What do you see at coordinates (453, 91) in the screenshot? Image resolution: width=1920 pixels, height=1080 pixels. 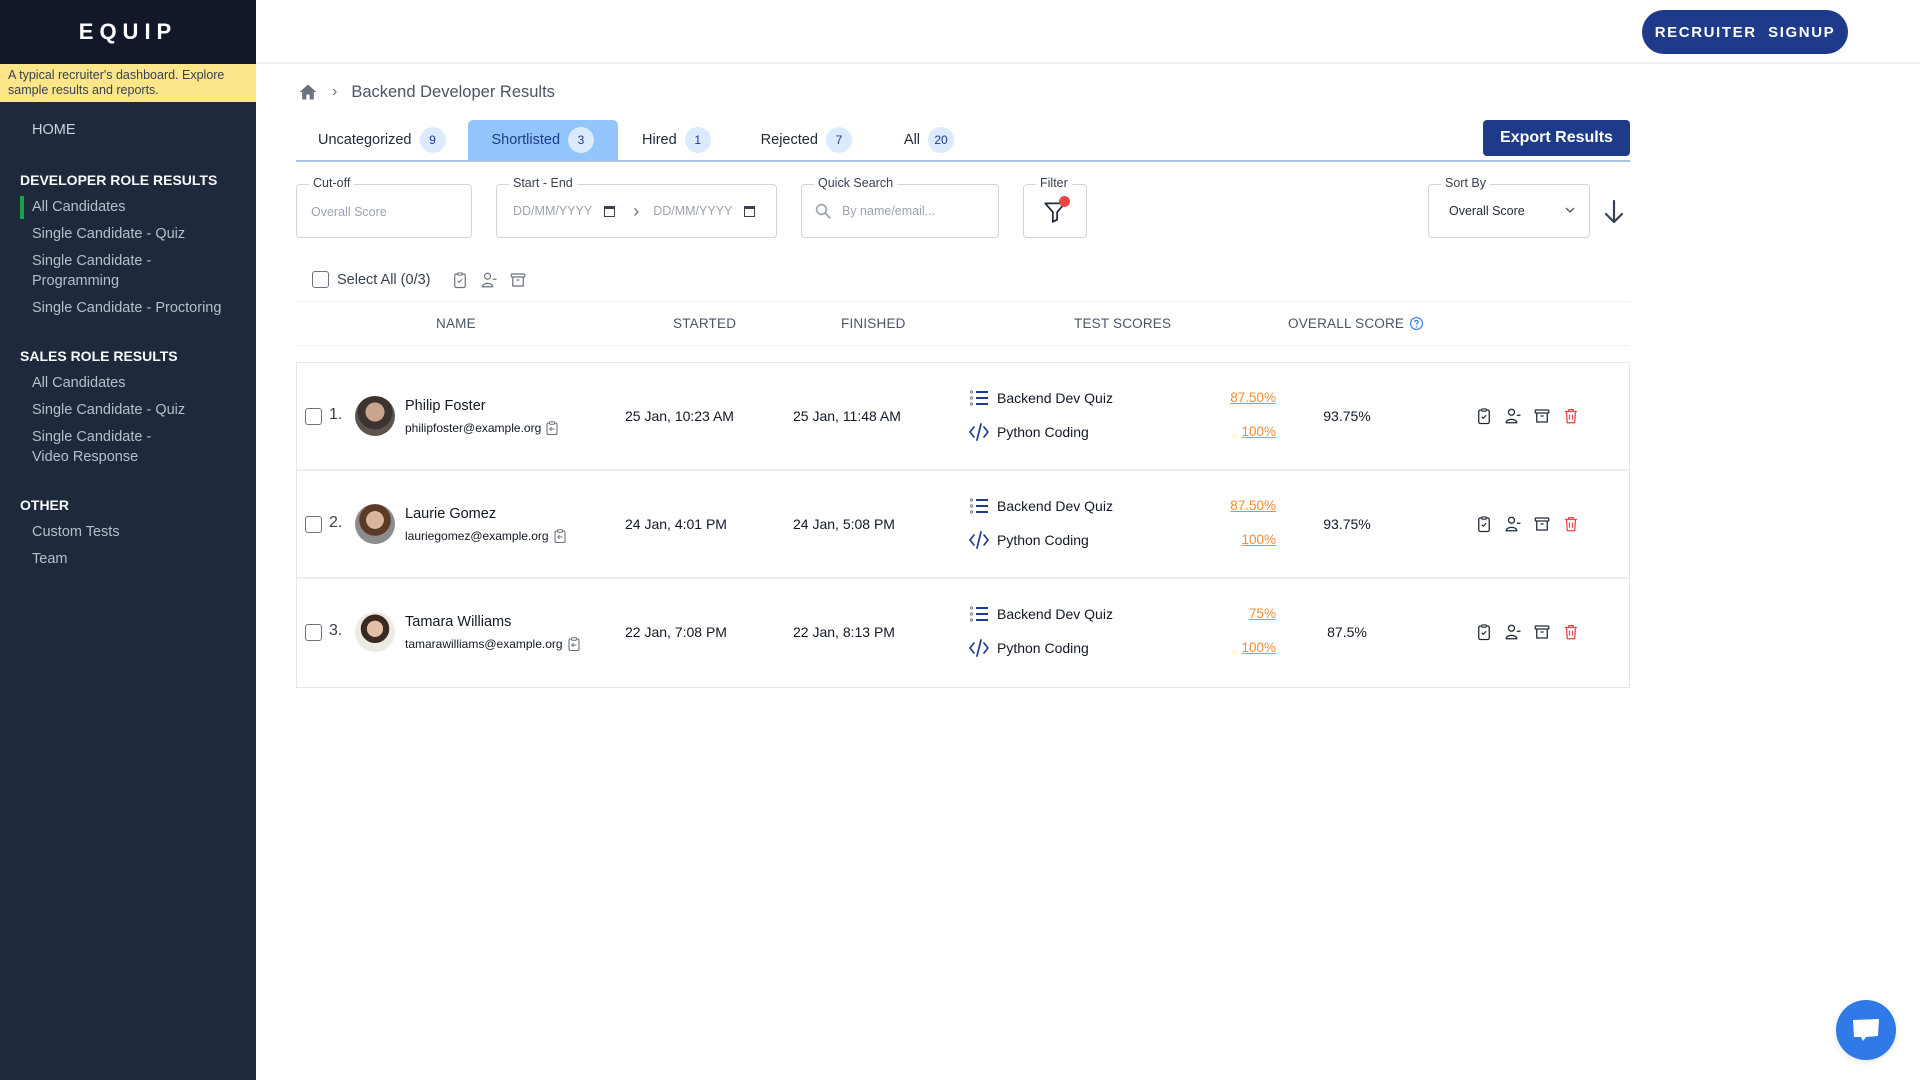 I see `page-title: Backend Developer Results` at bounding box center [453, 91].